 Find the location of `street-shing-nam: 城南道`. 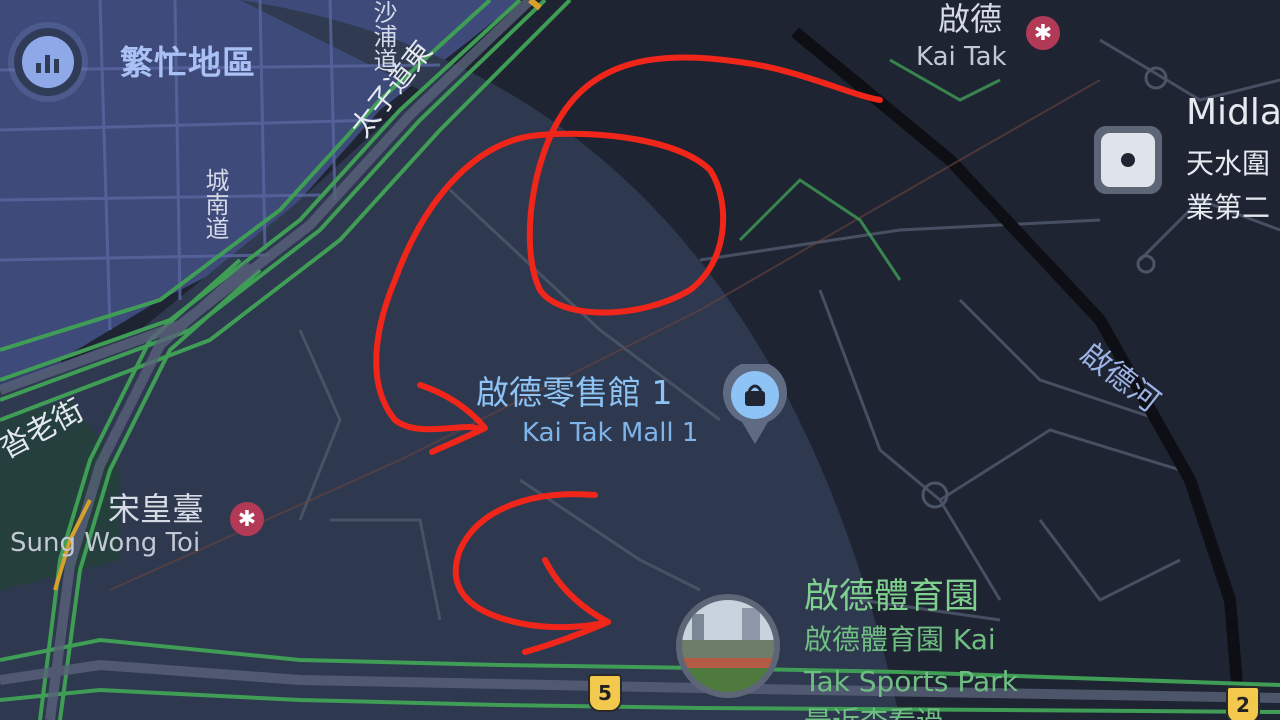

street-shing-nam: 城南道 is located at coordinates (215, 204).